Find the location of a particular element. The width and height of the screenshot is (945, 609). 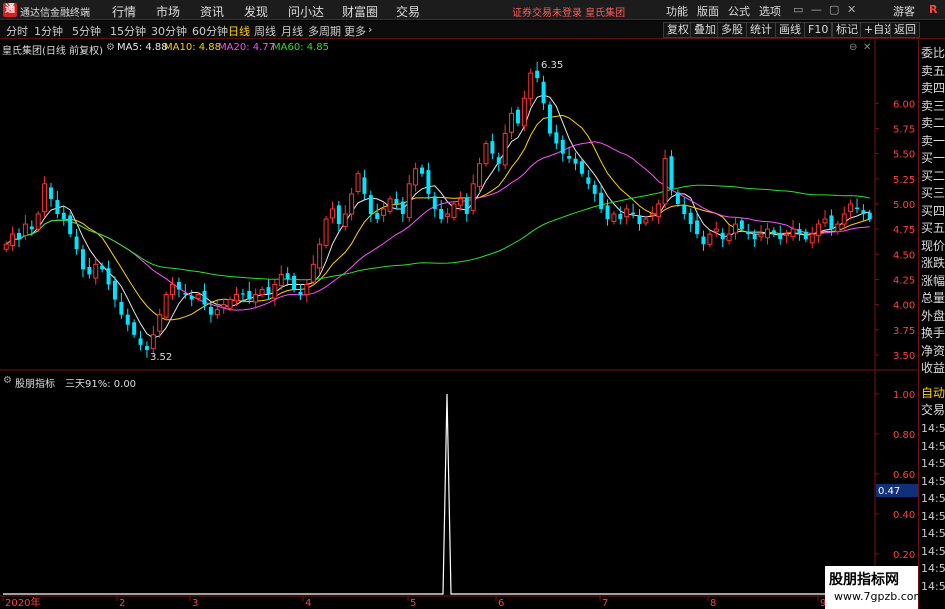

ma20-label: MA20: 4.77 is located at coordinates (247, 47).